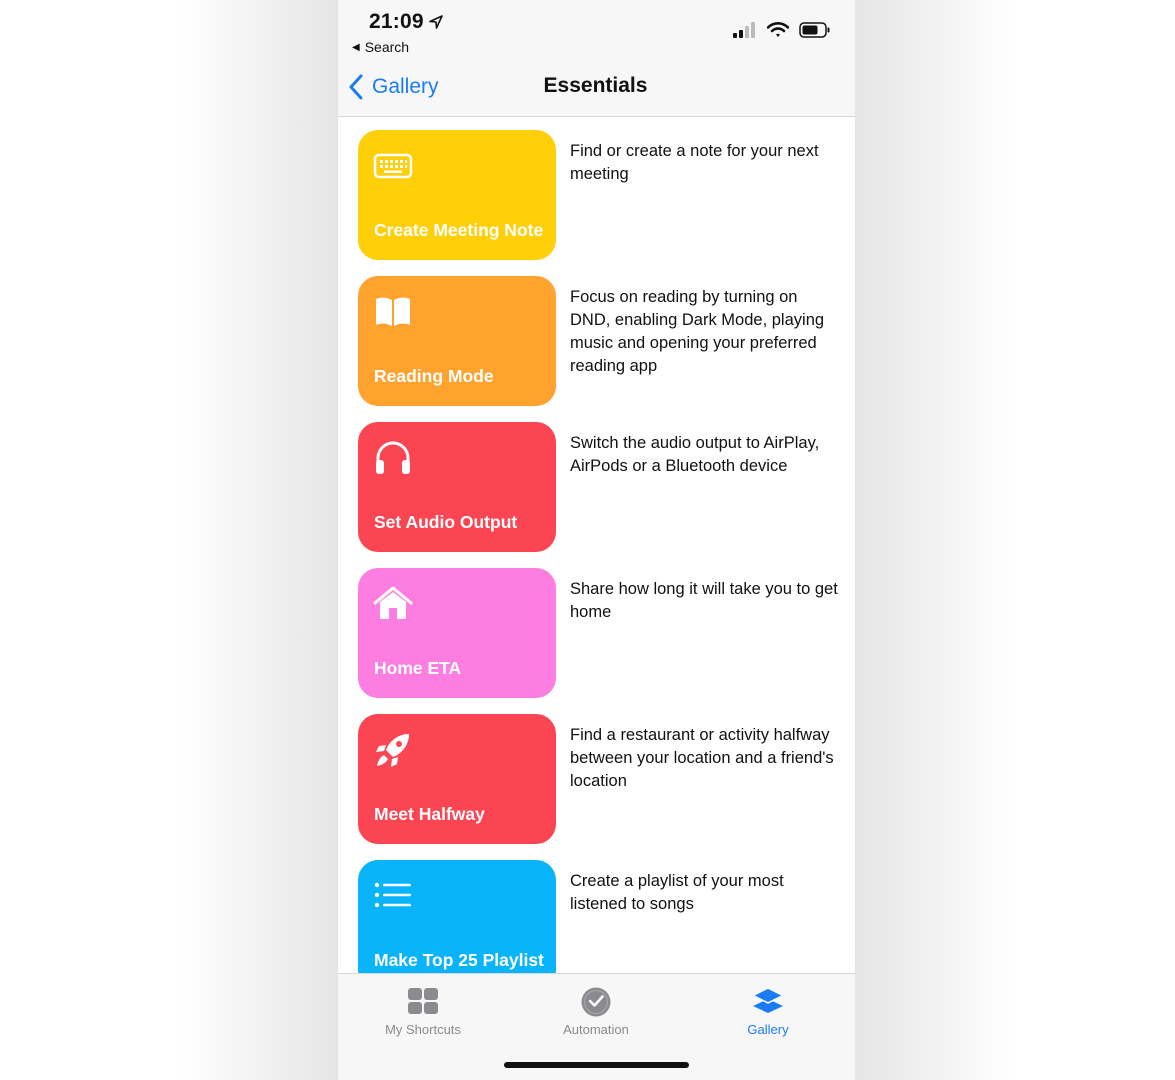 The height and width of the screenshot is (1080, 1175). I want to click on tab-automation: Automation, so click(596, 1011).